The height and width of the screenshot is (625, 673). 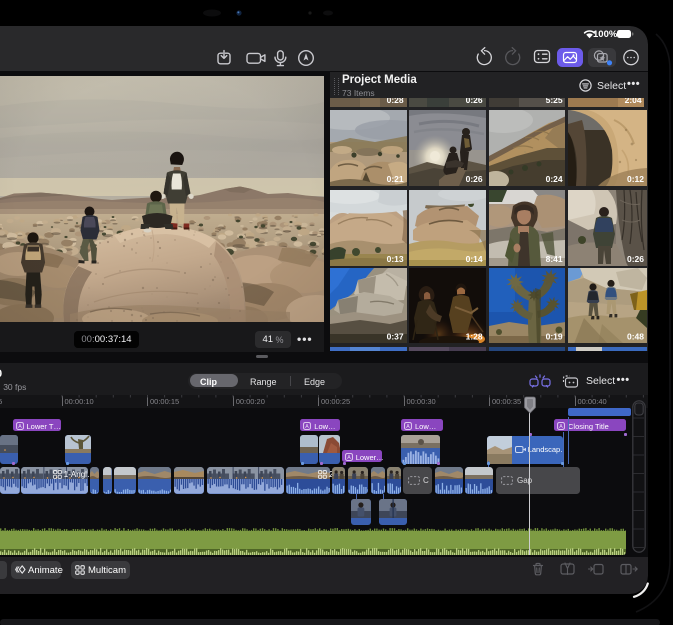 I want to click on svg-text: 1:28, so click(x=474, y=336).